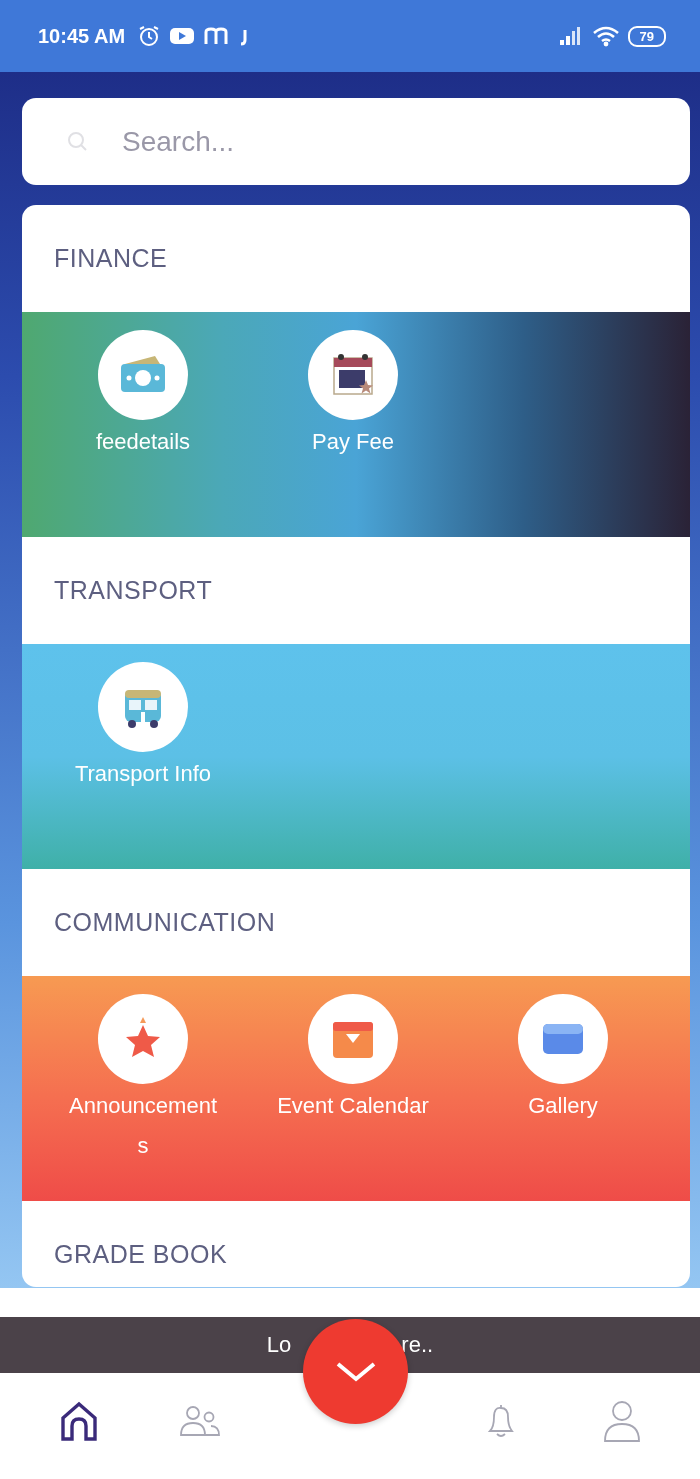 This screenshot has width=700, height=1479. I want to click on battery-indicator: 79, so click(646, 36).